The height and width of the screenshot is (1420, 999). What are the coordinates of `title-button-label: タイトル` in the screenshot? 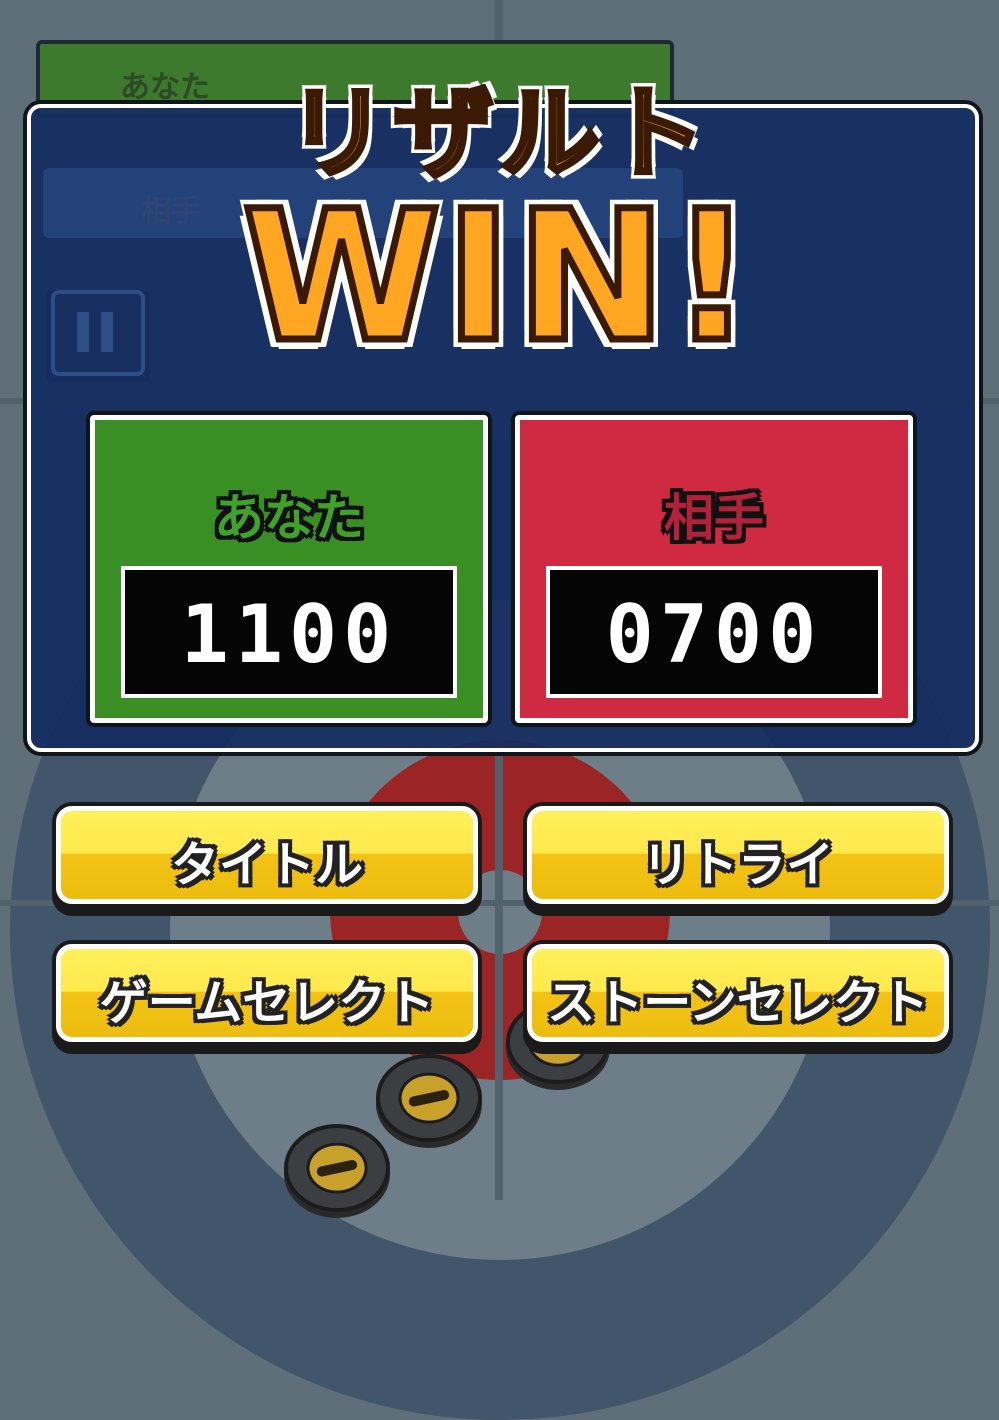 It's located at (266, 865).